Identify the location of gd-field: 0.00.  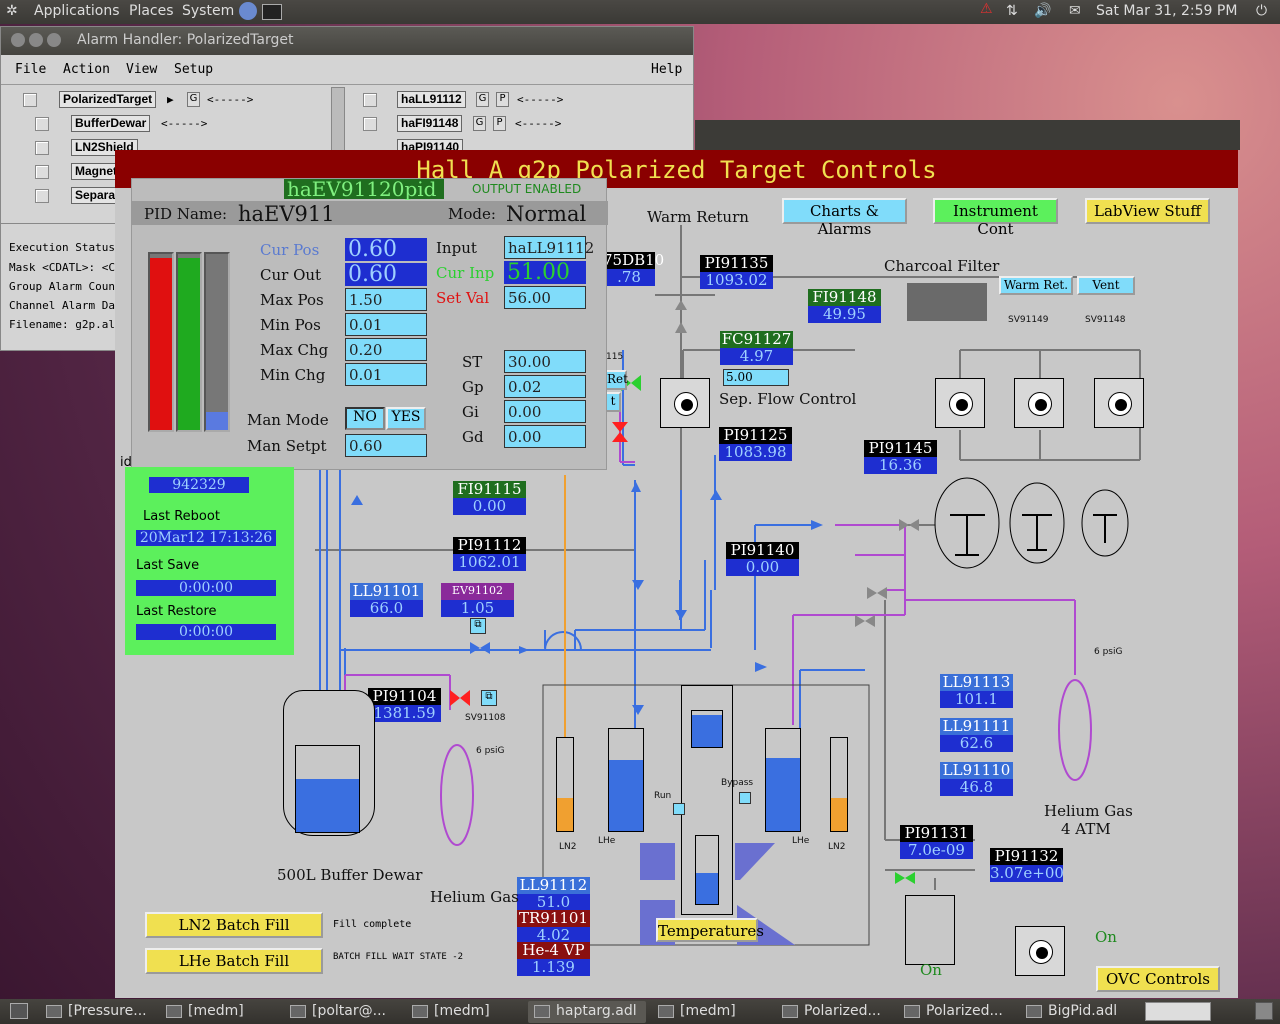
(545, 436).